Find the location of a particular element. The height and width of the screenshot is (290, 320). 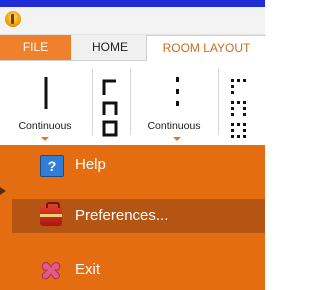

tab-home: HOME is located at coordinates (110, 47).